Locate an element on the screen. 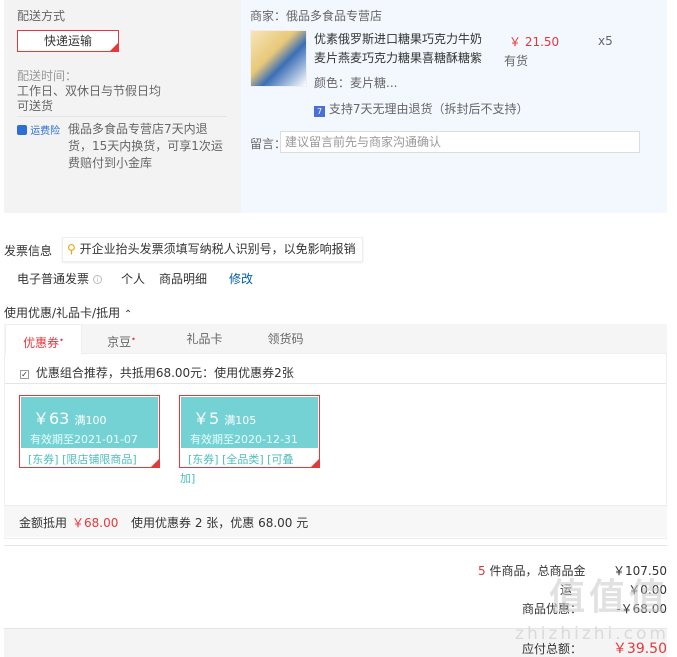 The image size is (677, 657). shield-icon is located at coordinates (22, 130).